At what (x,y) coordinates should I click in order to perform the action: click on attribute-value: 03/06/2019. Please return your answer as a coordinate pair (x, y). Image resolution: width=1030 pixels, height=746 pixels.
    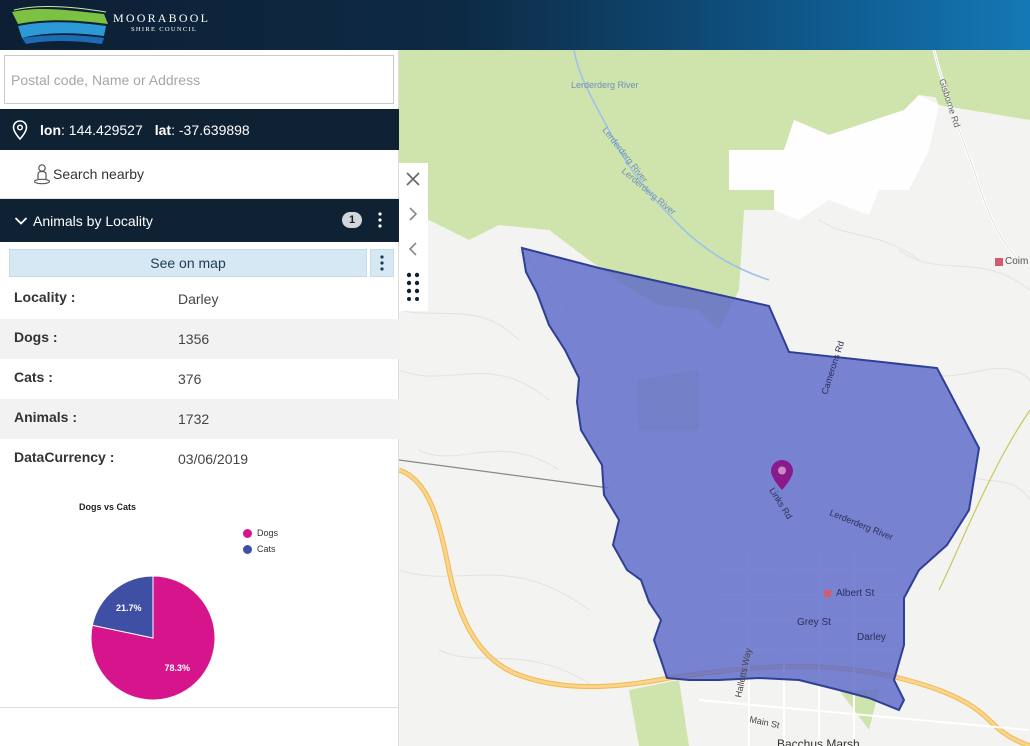
    Looking at the image, I should click on (213, 459).